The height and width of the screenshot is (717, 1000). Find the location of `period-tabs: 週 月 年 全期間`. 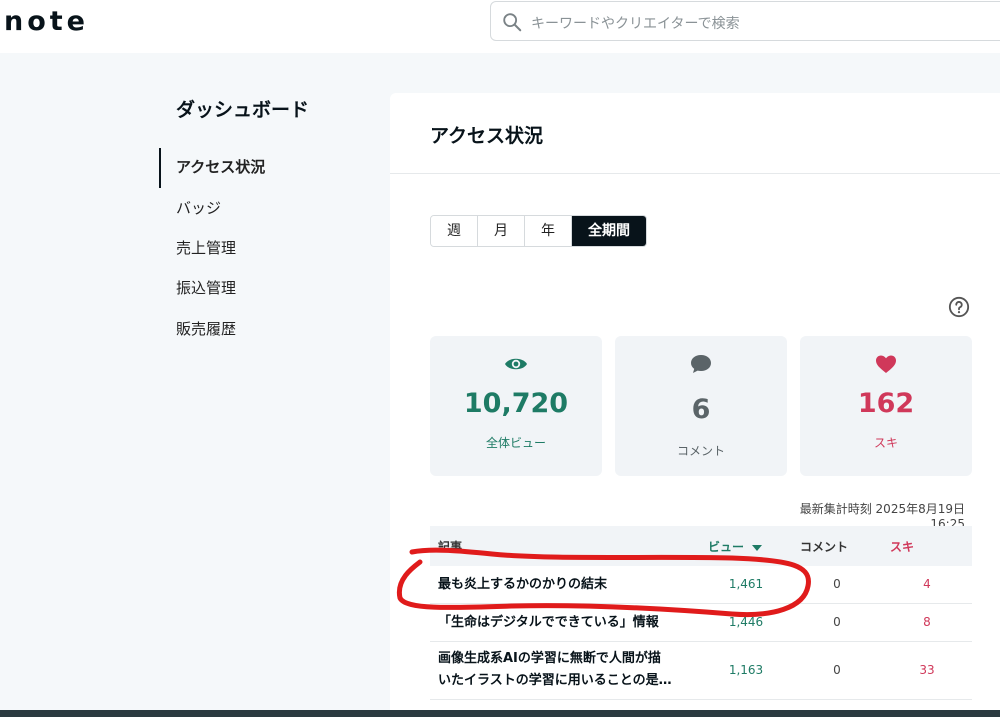

period-tabs: 週 月 年 全期間 is located at coordinates (538, 231).